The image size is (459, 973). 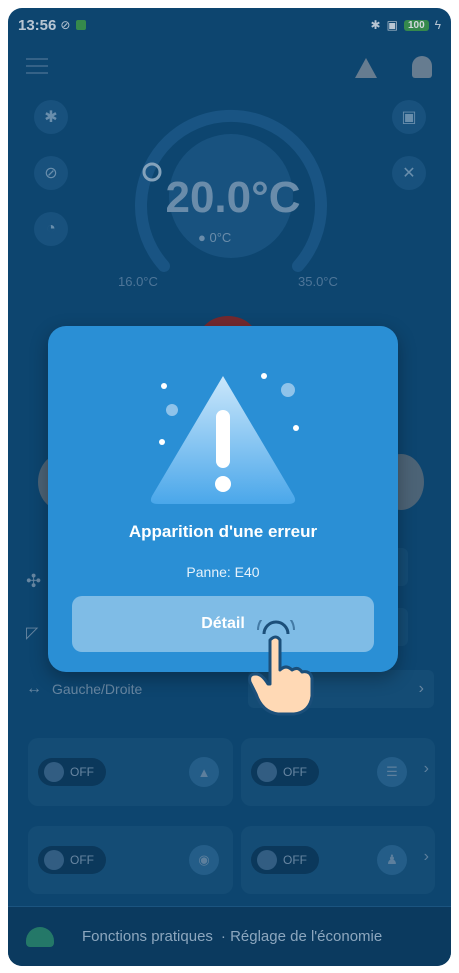 What do you see at coordinates (281, 668) in the screenshot?
I see `tap-hand-icon` at bounding box center [281, 668].